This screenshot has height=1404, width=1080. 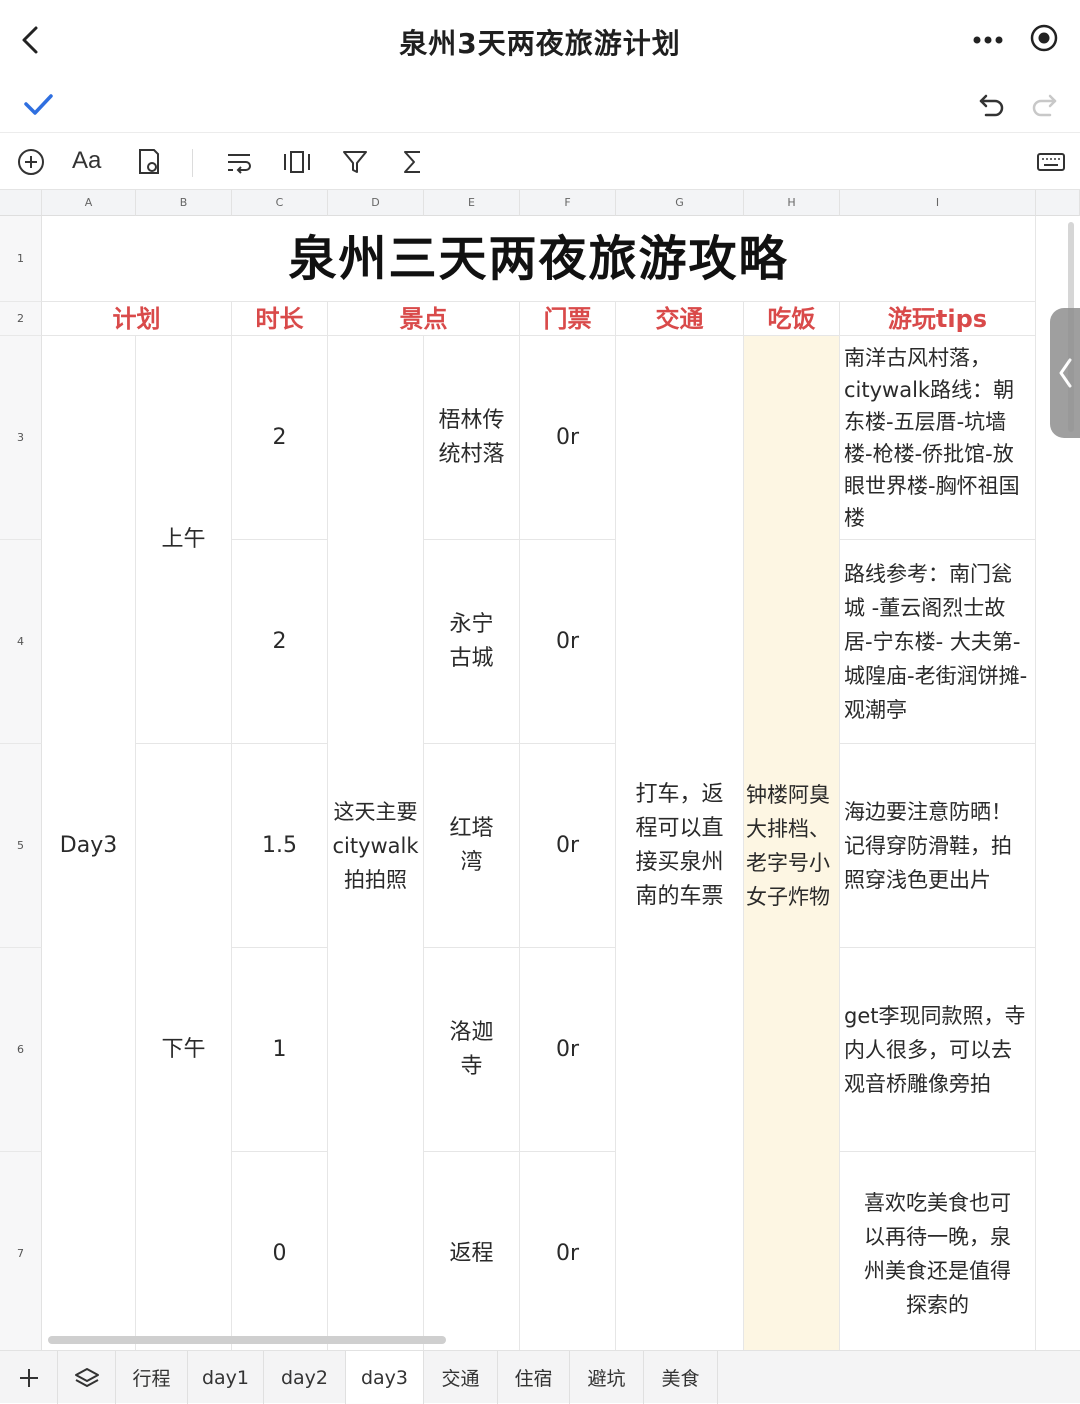 I want to click on theme-cell: 这天主要citywalk拍拍照, so click(x=376, y=843).